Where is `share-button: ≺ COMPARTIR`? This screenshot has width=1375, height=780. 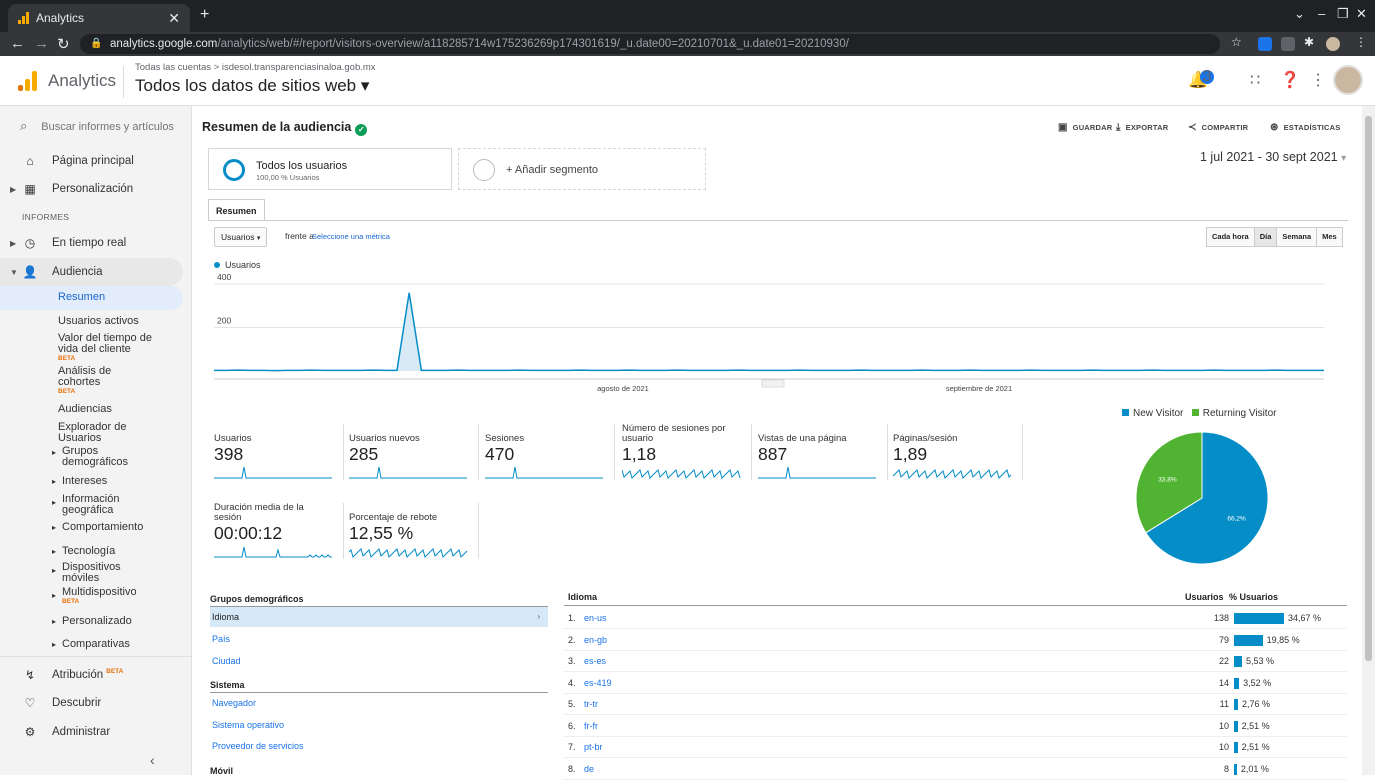
share-button: ≺ COMPARTIR is located at coordinates (1218, 127).